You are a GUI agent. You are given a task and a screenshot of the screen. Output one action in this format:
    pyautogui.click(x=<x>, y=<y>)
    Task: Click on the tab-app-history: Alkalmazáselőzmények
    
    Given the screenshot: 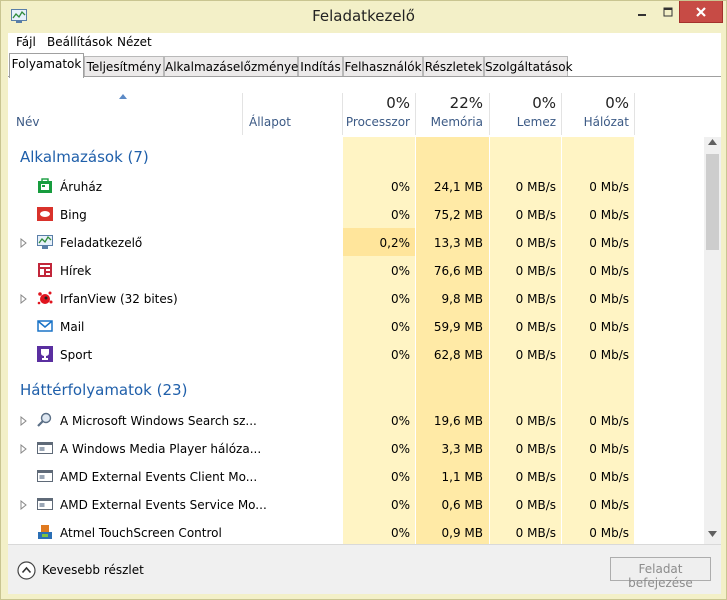 What is the action you would take?
    pyautogui.click(x=234, y=66)
    